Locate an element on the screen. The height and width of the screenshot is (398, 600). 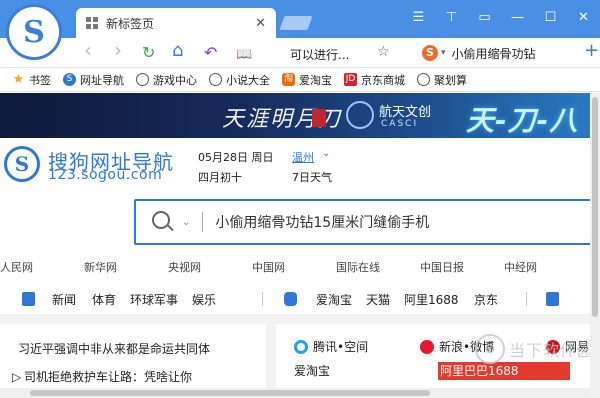
home-icon: ⌂ is located at coordinates (177, 51).